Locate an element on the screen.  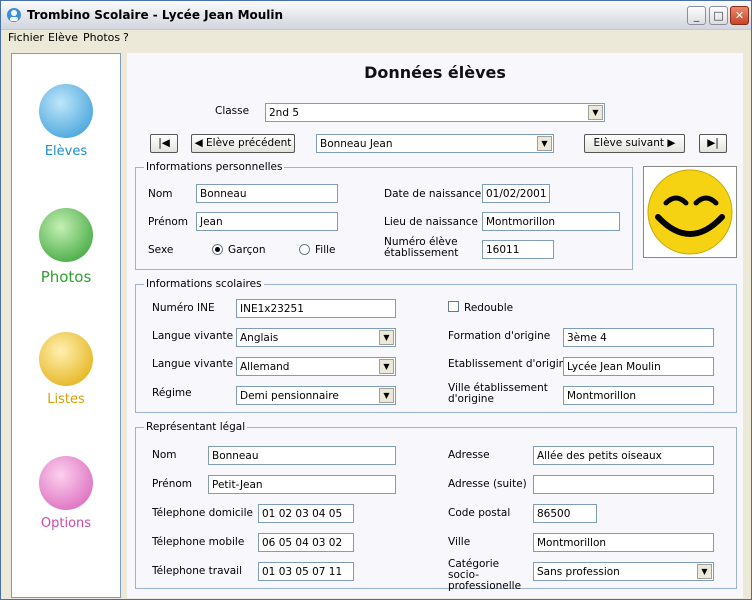
regime-select: Demi pensionnaire ▼ is located at coordinates (316, 395).